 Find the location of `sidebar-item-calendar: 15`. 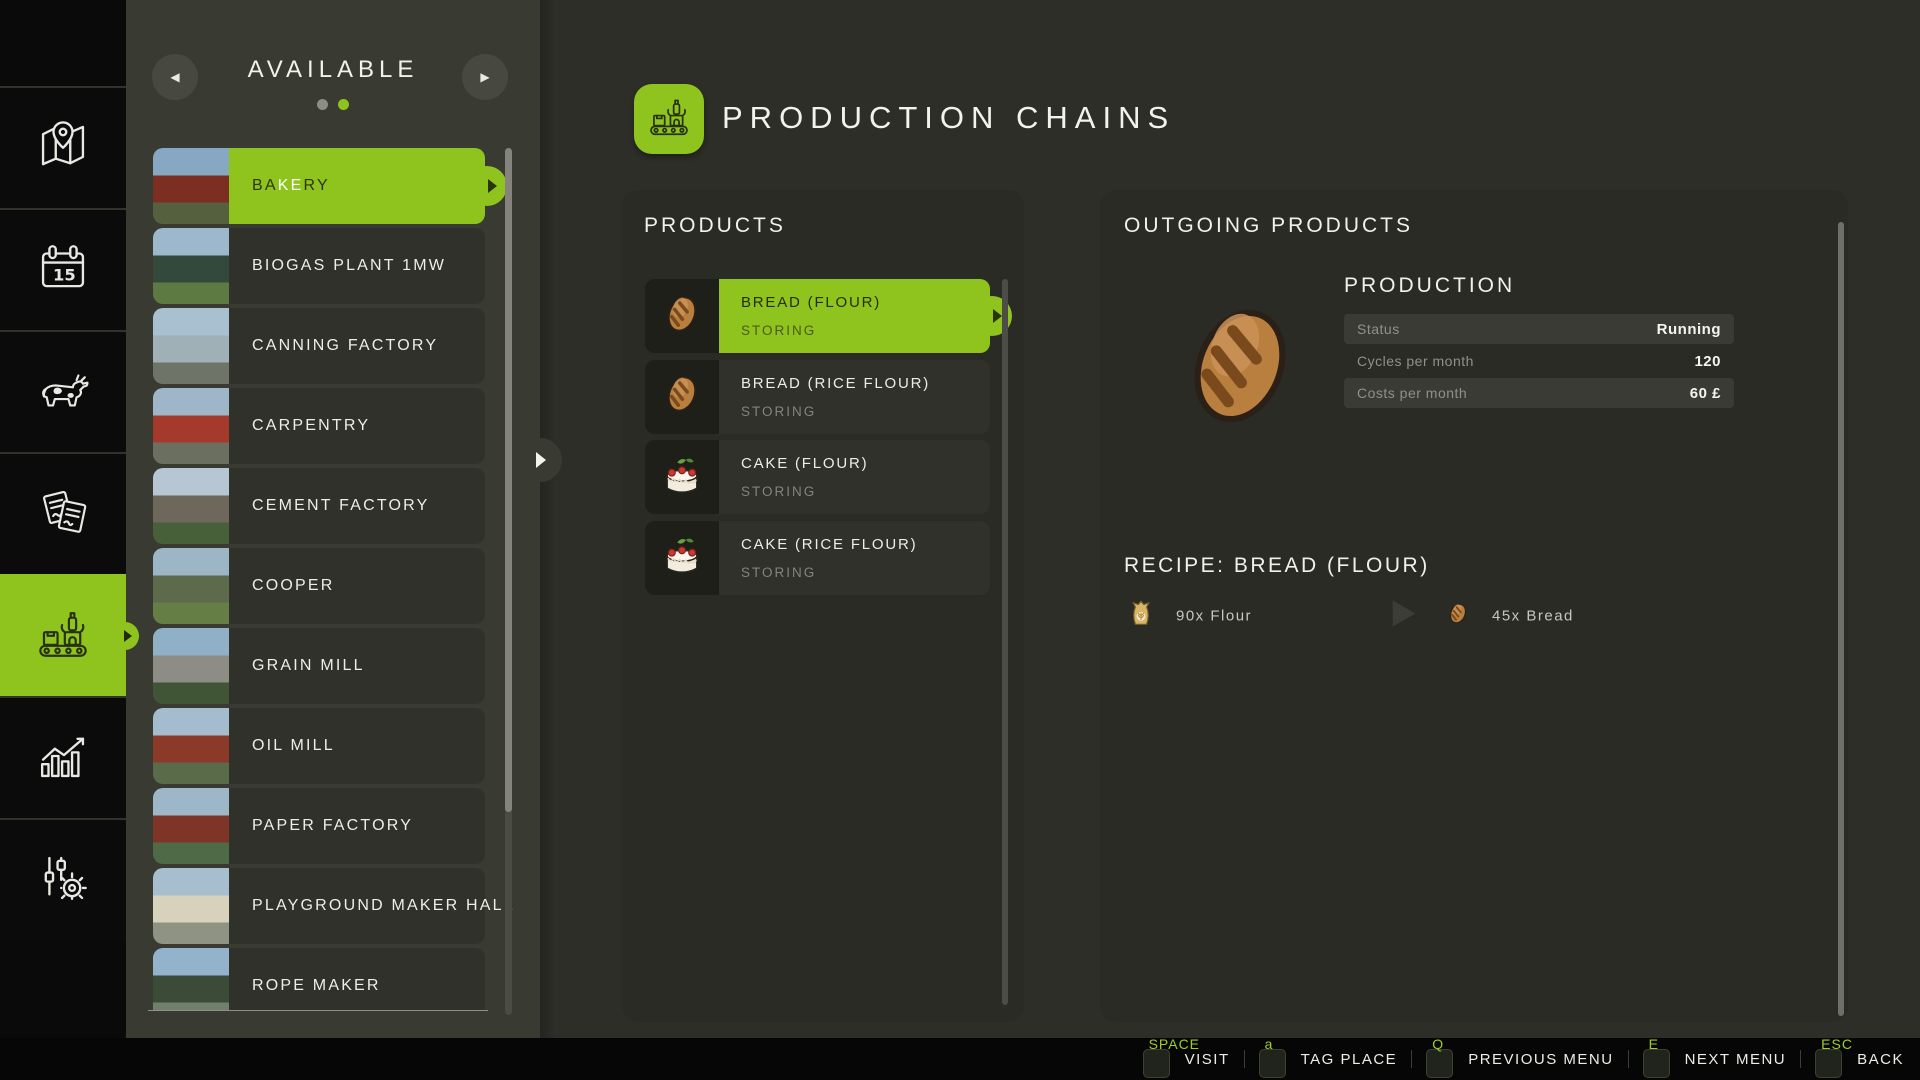

sidebar-item-calendar: 15 is located at coordinates (63, 269).